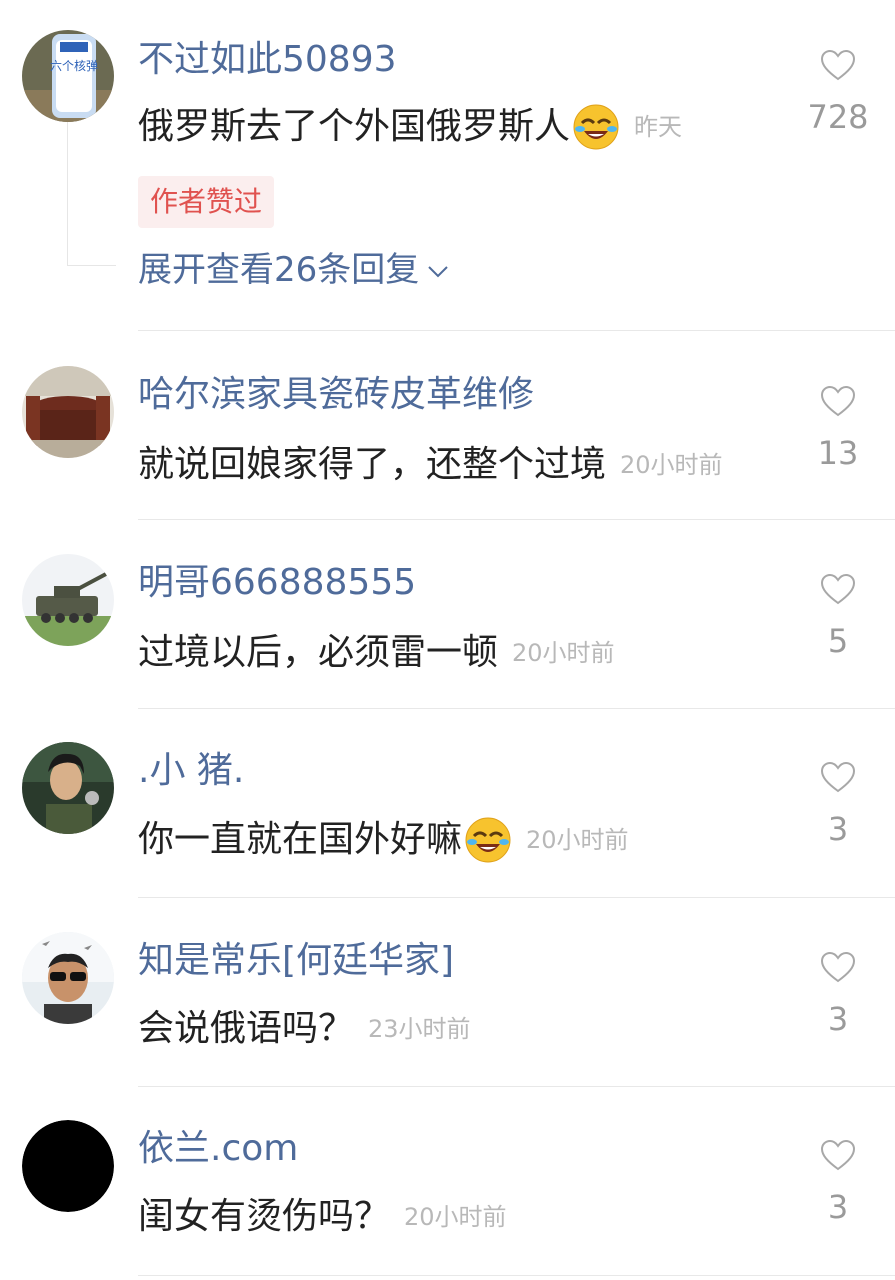 The image size is (895, 1280). What do you see at coordinates (447, 803) in the screenshot?
I see `comment-item: .小 猪. 你一直就在国外好嘛 20小时前 3` at bounding box center [447, 803].